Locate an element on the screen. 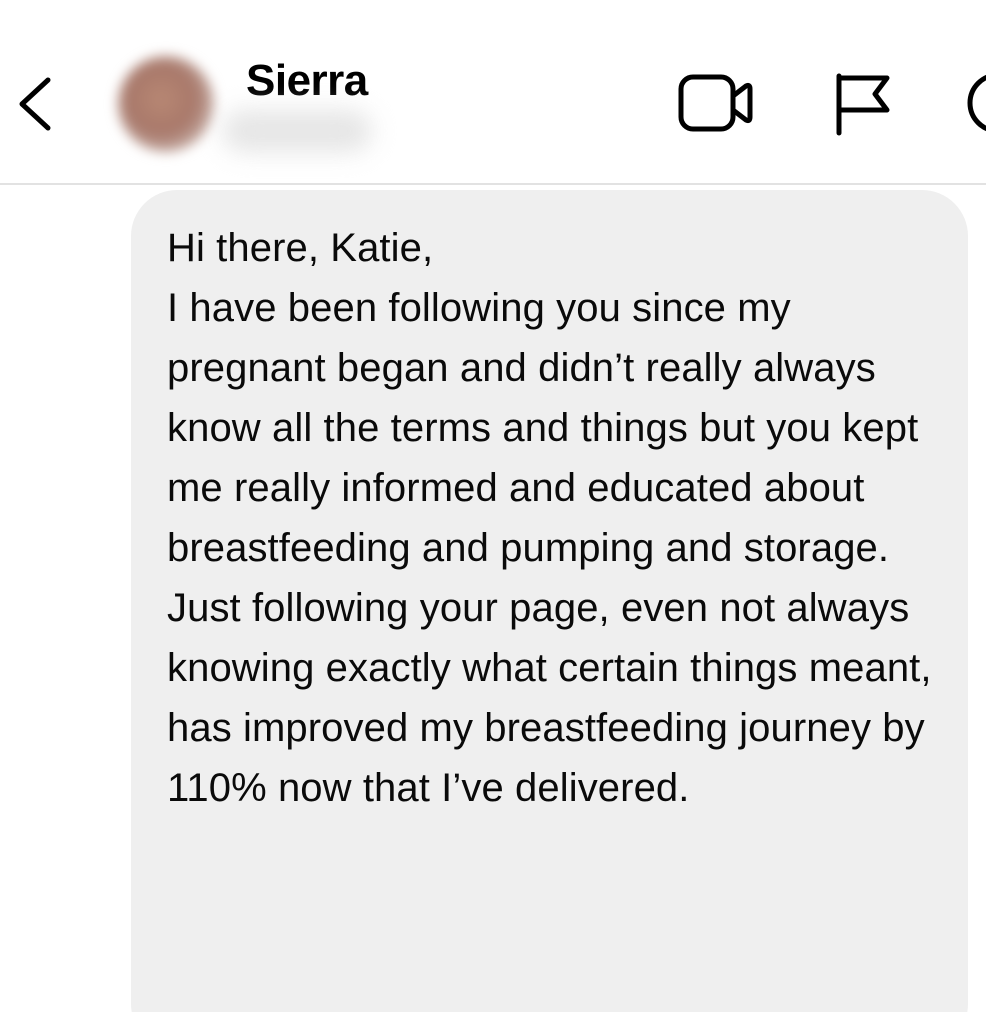  flag-icon is located at coordinates (863, 103).